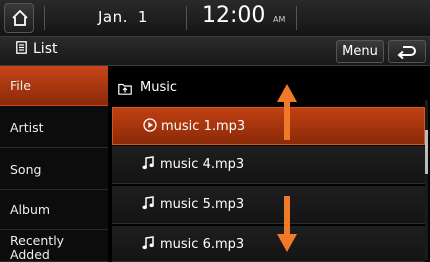 This screenshot has height=262, width=430. Describe the element at coordinates (202, 244) in the screenshot. I see `file-name: music 6.mp3` at that location.